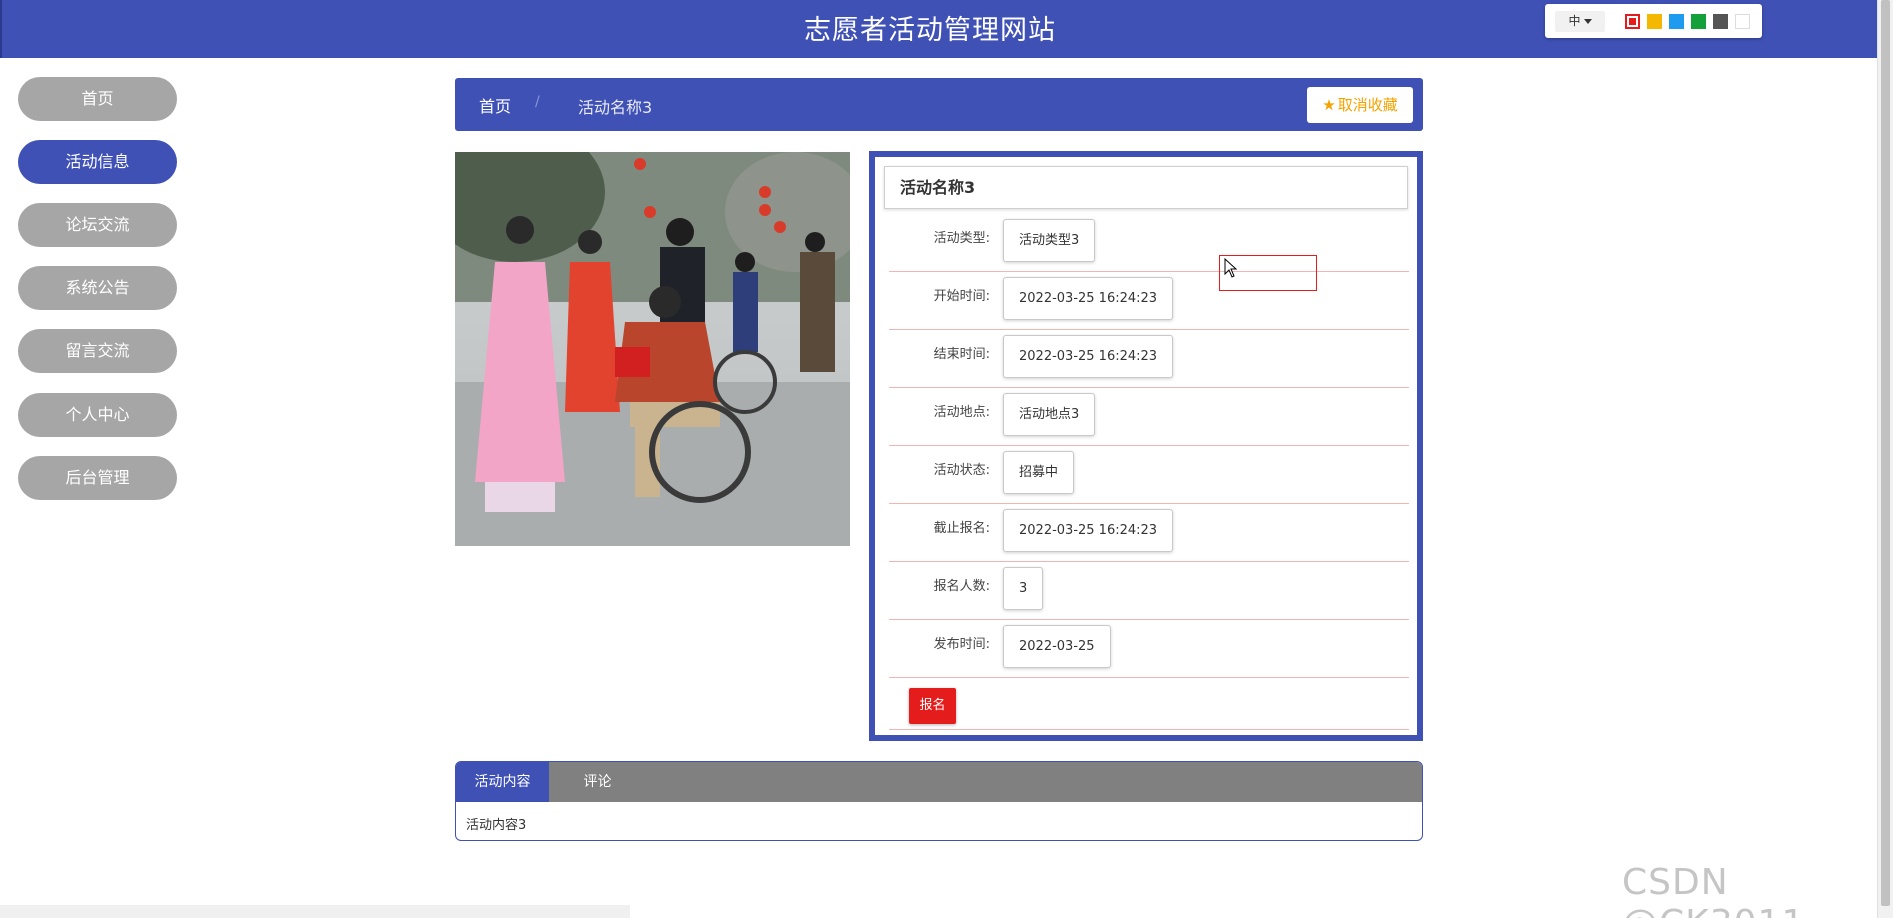 Image resolution: width=1893 pixels, height=918 pixels. I want to click on breadcrumb: 首页 / 活动名称3 ★ 取消收藏, so click(939, 104).